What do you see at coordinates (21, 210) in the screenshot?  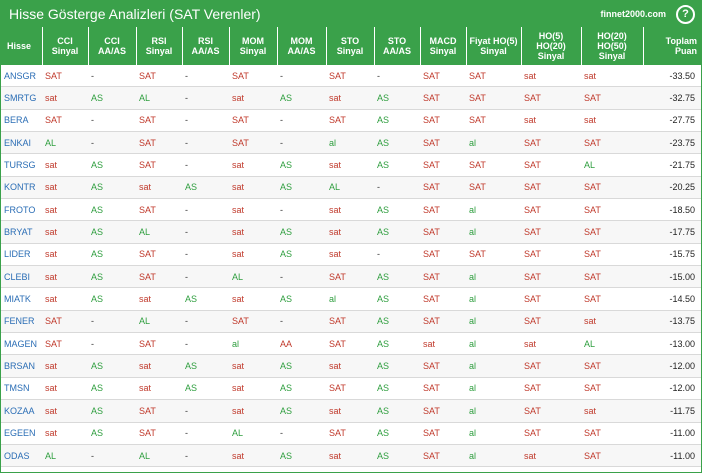 I see `stock-symbol-link: FROTO` at bounding box center [21, 210].